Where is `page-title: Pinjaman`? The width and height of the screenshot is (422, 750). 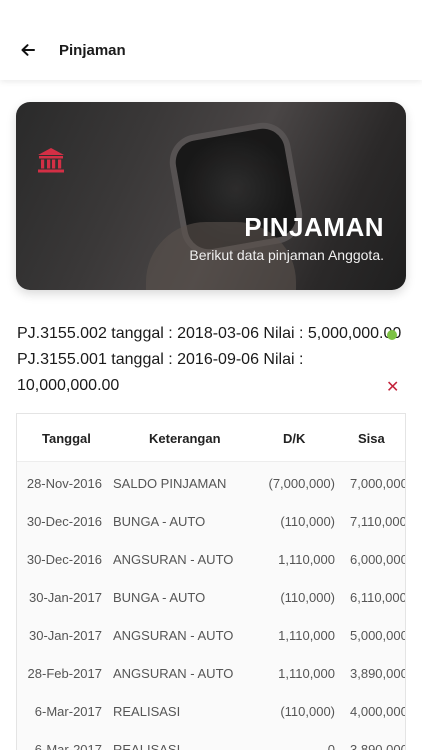
page-title: Pinjaman is located at coordinates (92, 50).